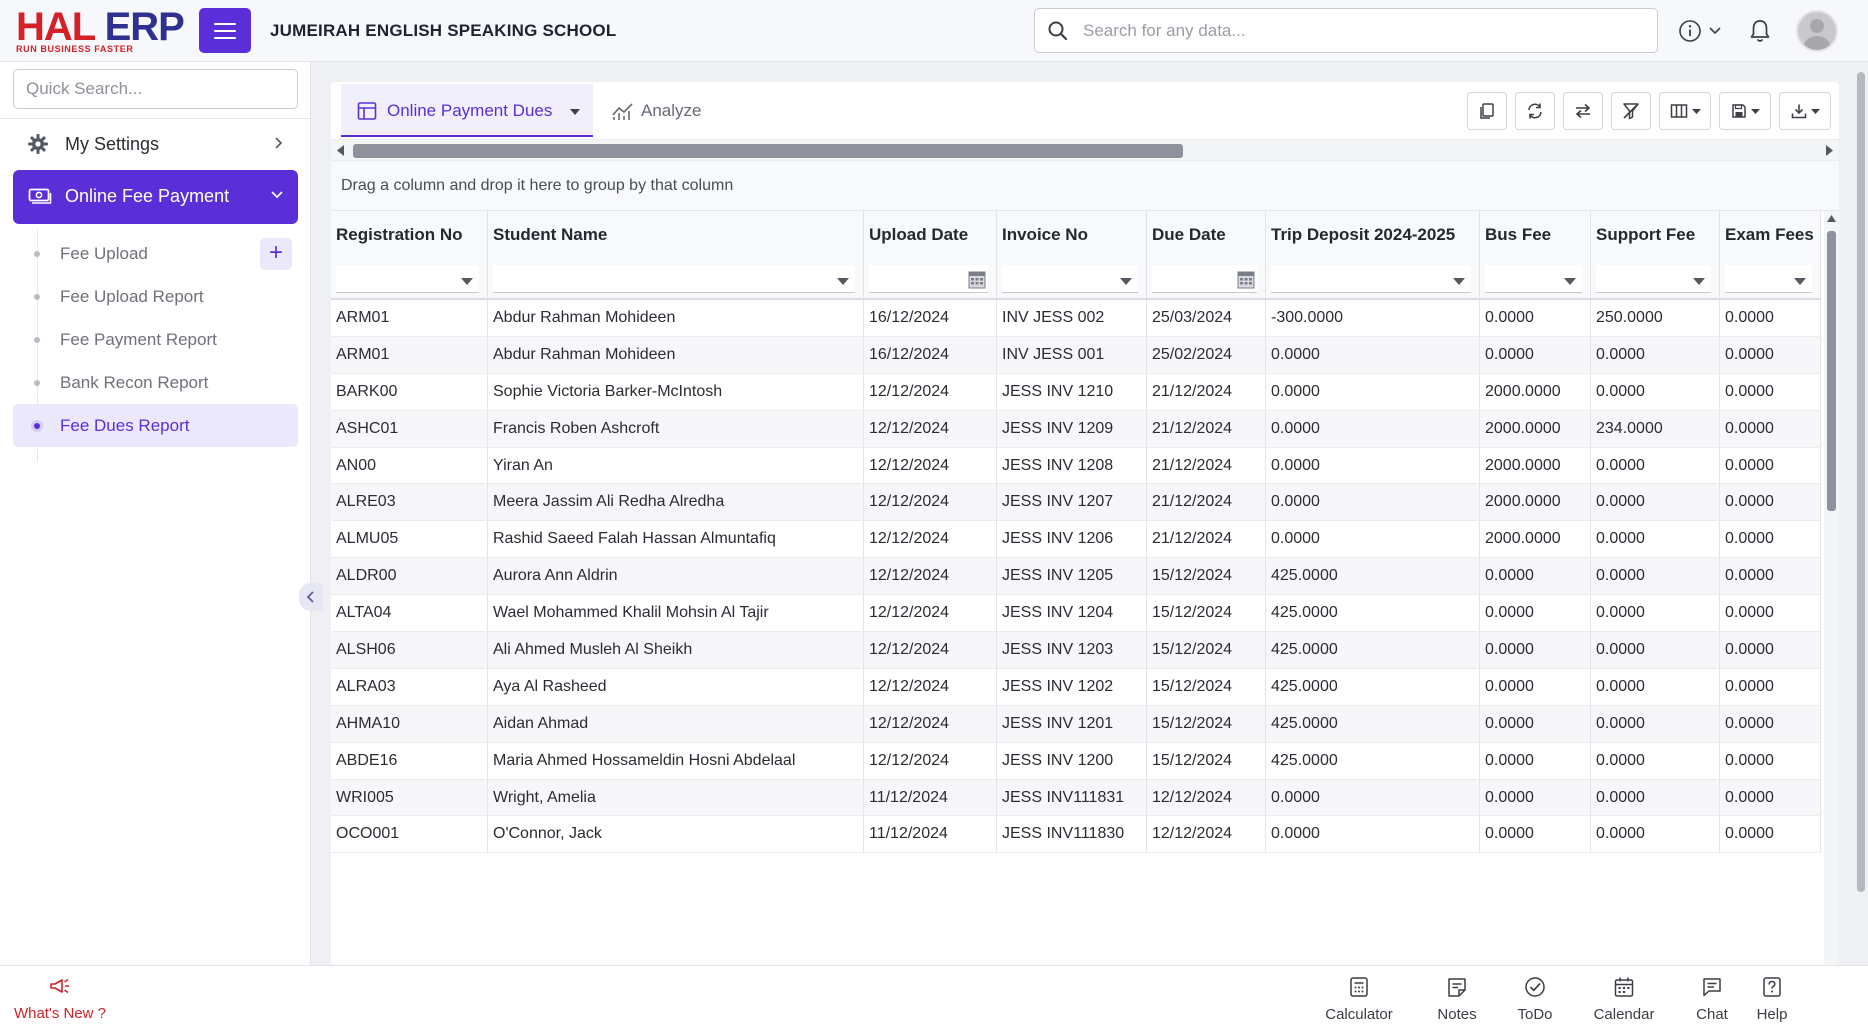 Image resolution: width=1868 pixels, height=1028 pixels. I want to click on tab-online-payment-dues: Online Payment Dues, so click(467, 110).